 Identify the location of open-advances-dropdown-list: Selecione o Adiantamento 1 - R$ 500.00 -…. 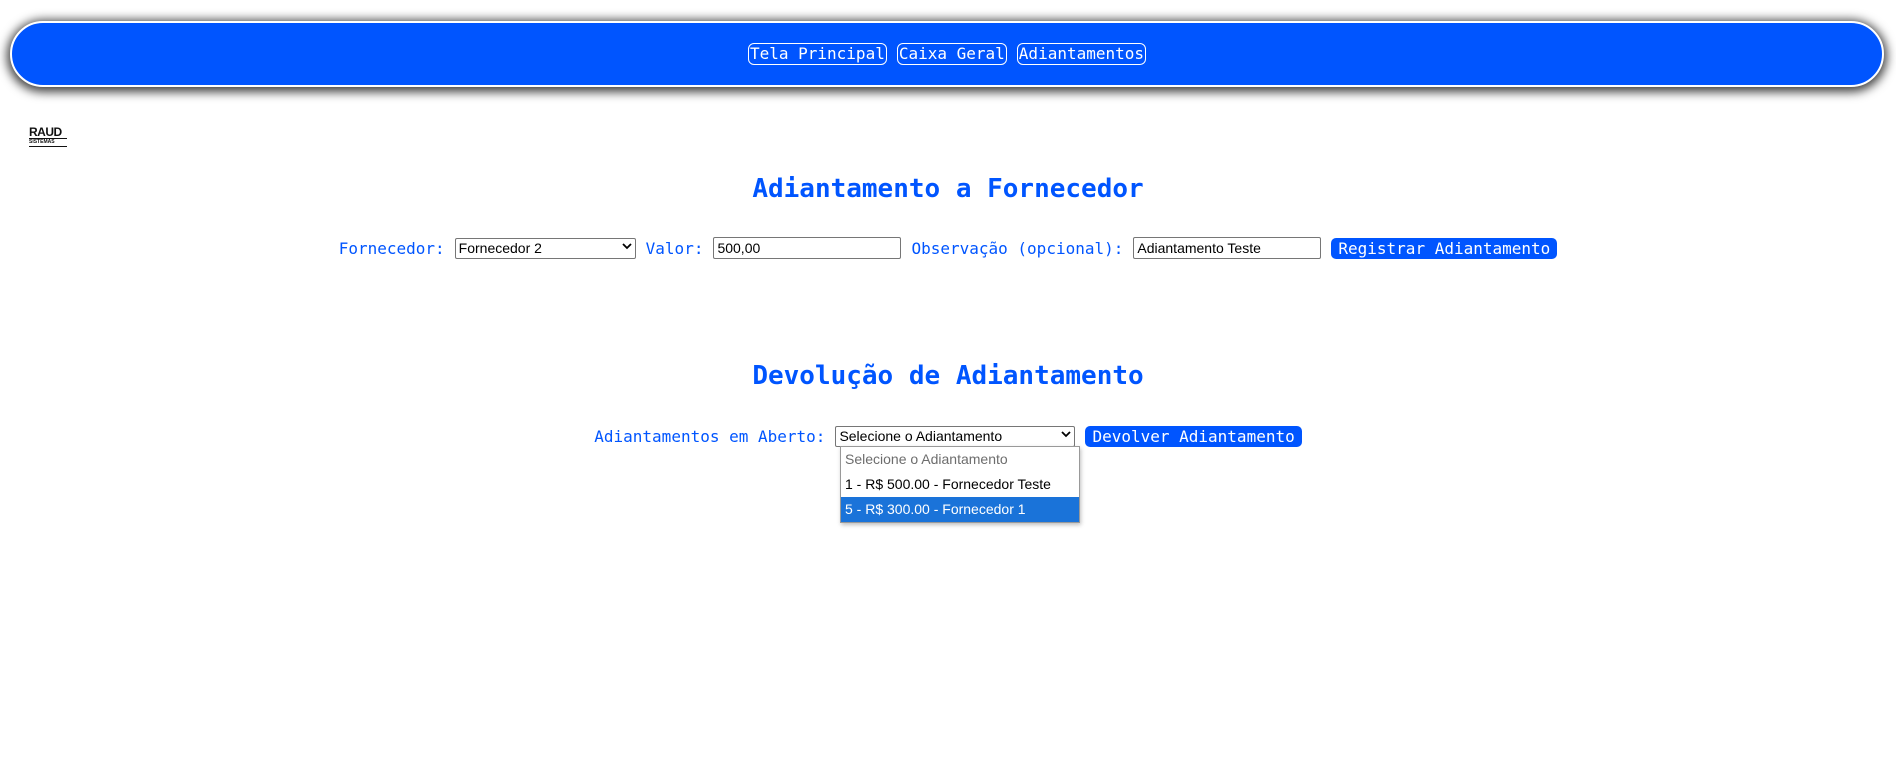
(960, 484).